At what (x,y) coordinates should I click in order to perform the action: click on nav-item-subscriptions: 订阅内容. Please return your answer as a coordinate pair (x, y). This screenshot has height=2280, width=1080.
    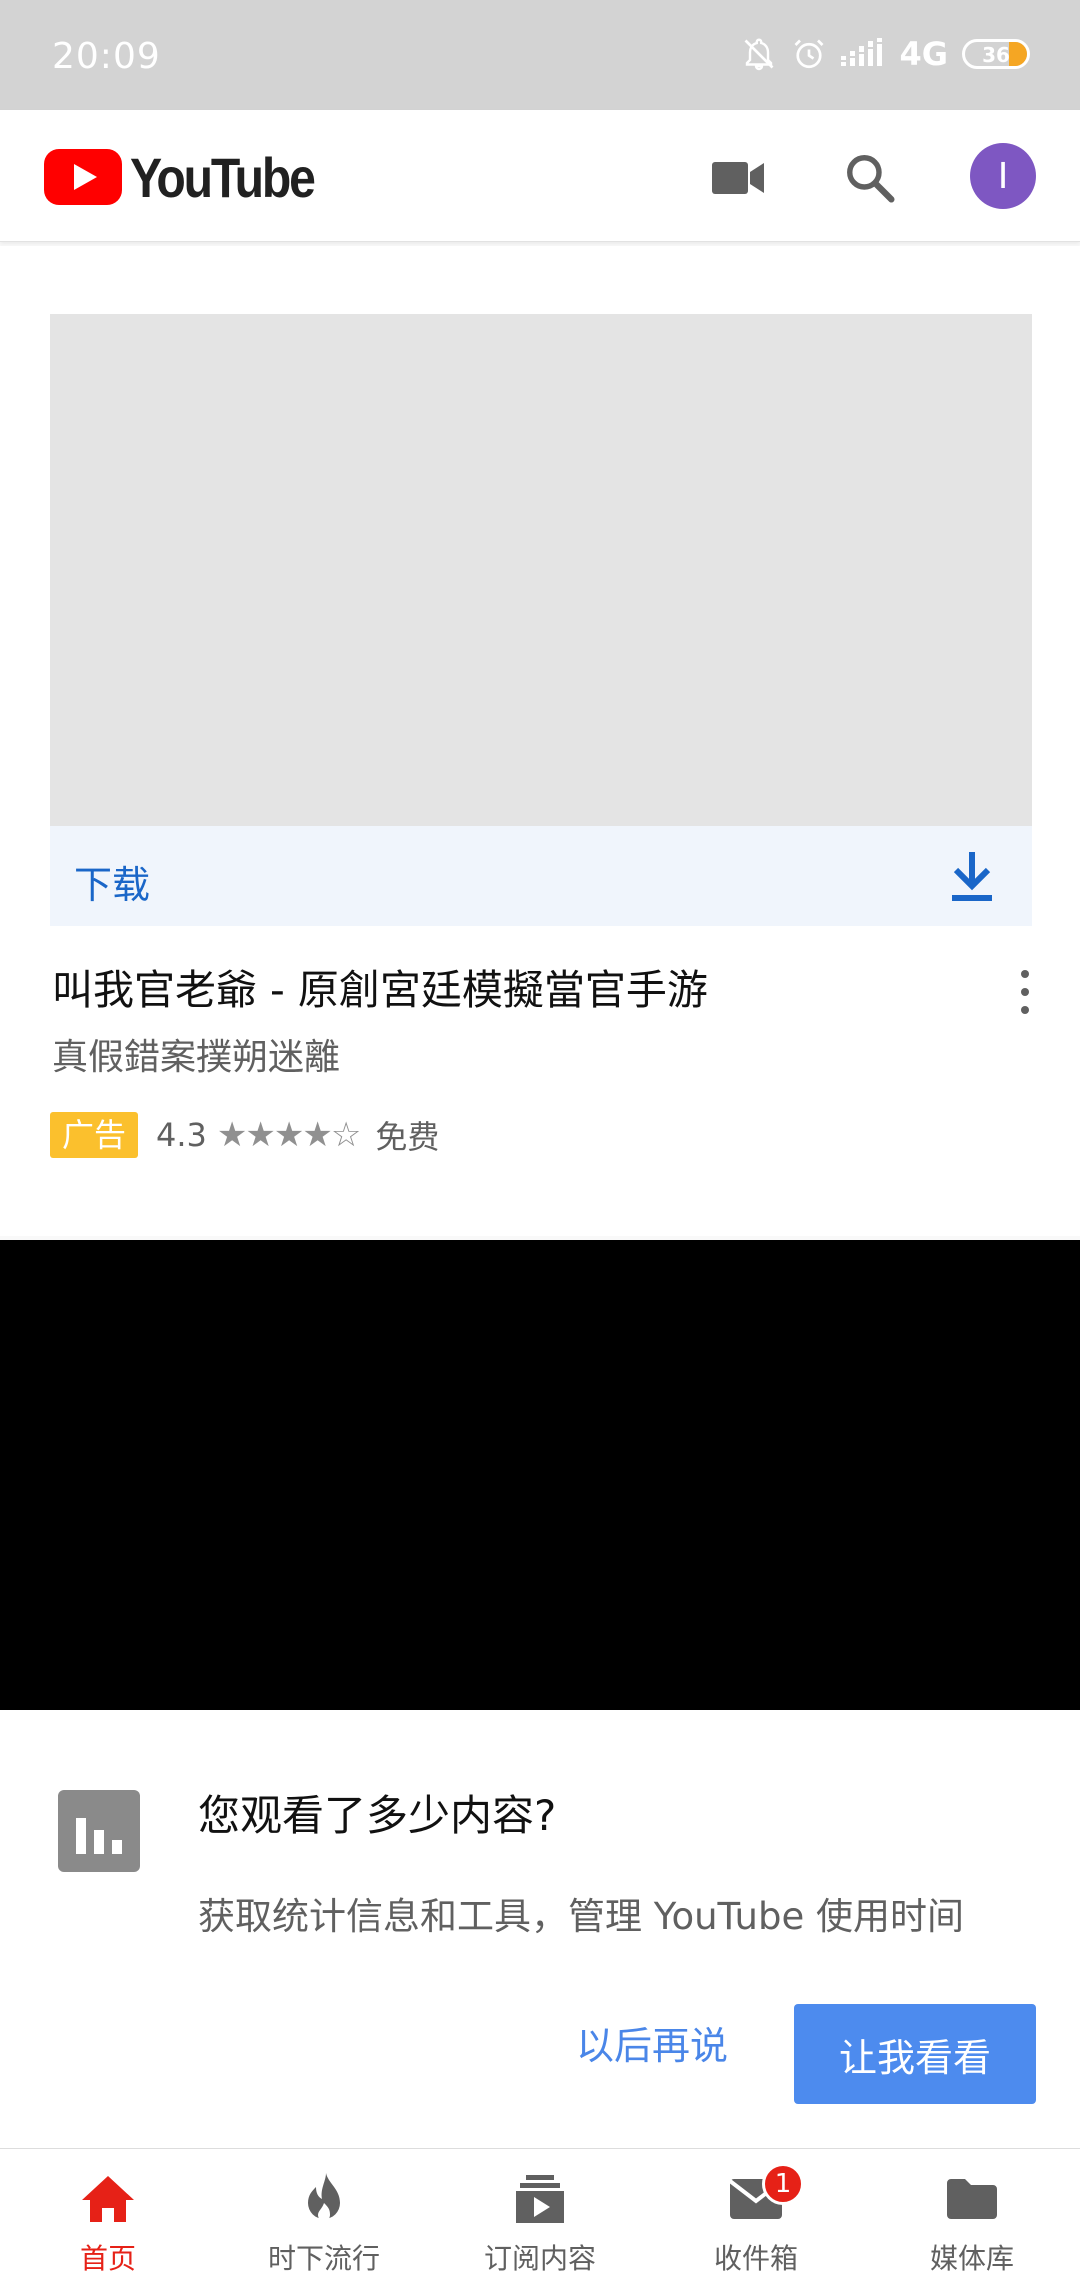
    Looking at the image, I should click on (540, 2214).